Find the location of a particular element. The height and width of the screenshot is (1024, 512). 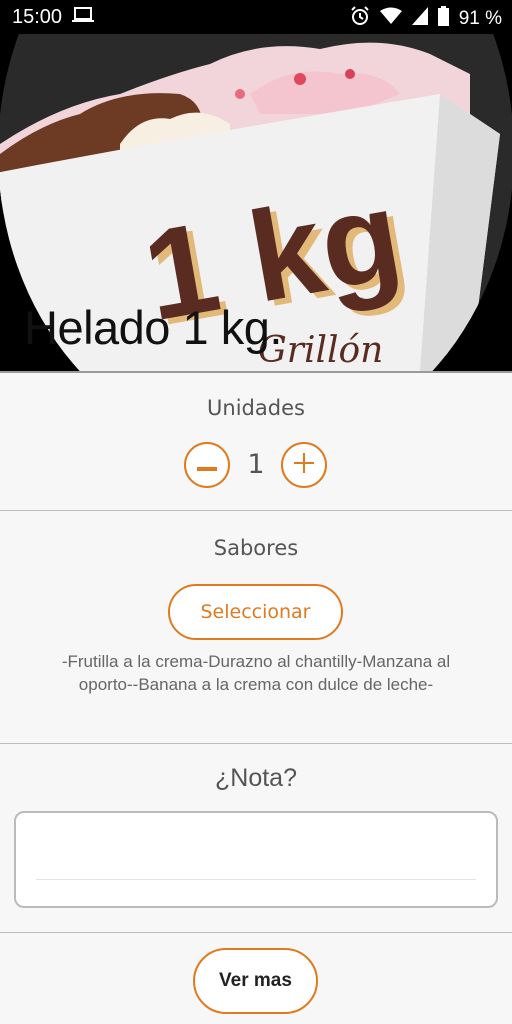

minus-icon is located at coordinates (207, 465).